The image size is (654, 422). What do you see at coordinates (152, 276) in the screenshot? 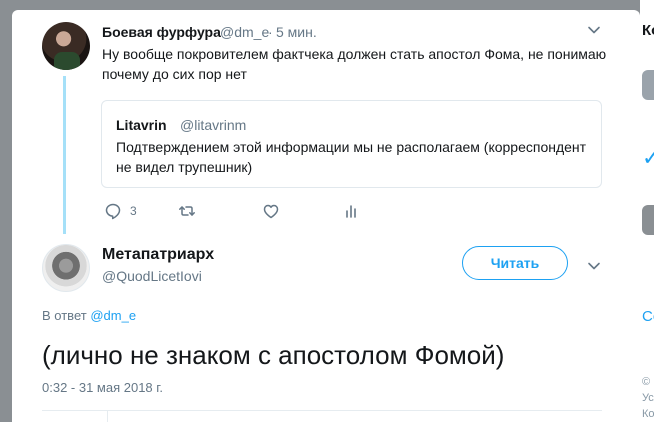
I see `main-tweet-author-handle: @QuodLicetIovi` at bounding box center [152, 276].